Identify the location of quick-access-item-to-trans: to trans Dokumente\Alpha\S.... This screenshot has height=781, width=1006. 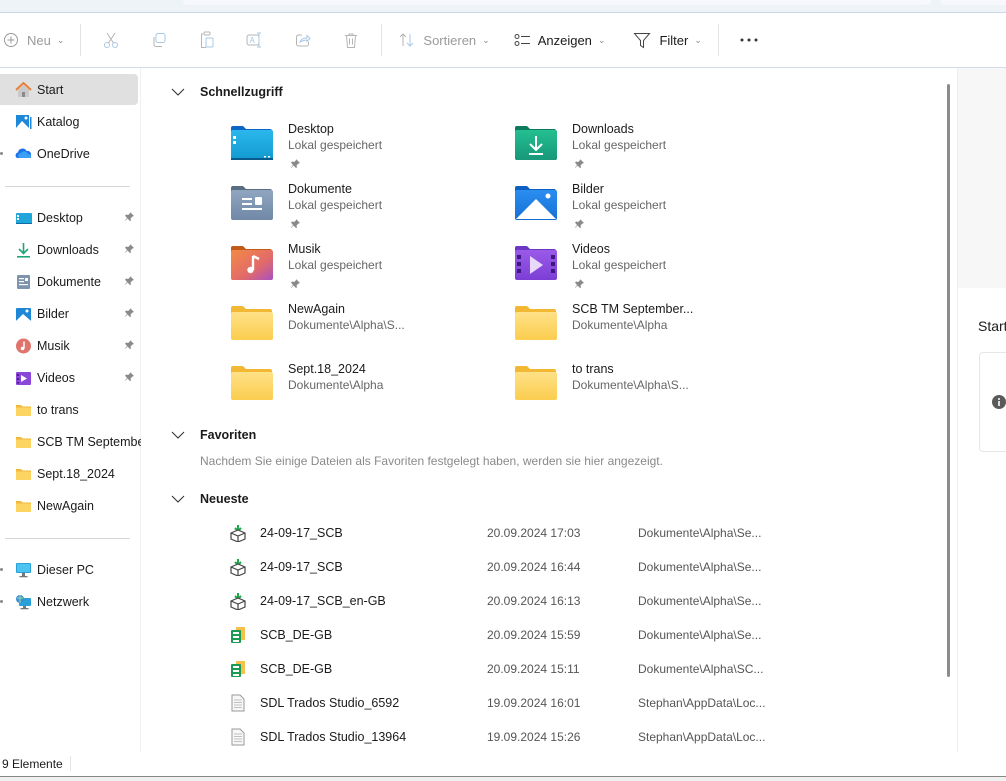
(654, 391).